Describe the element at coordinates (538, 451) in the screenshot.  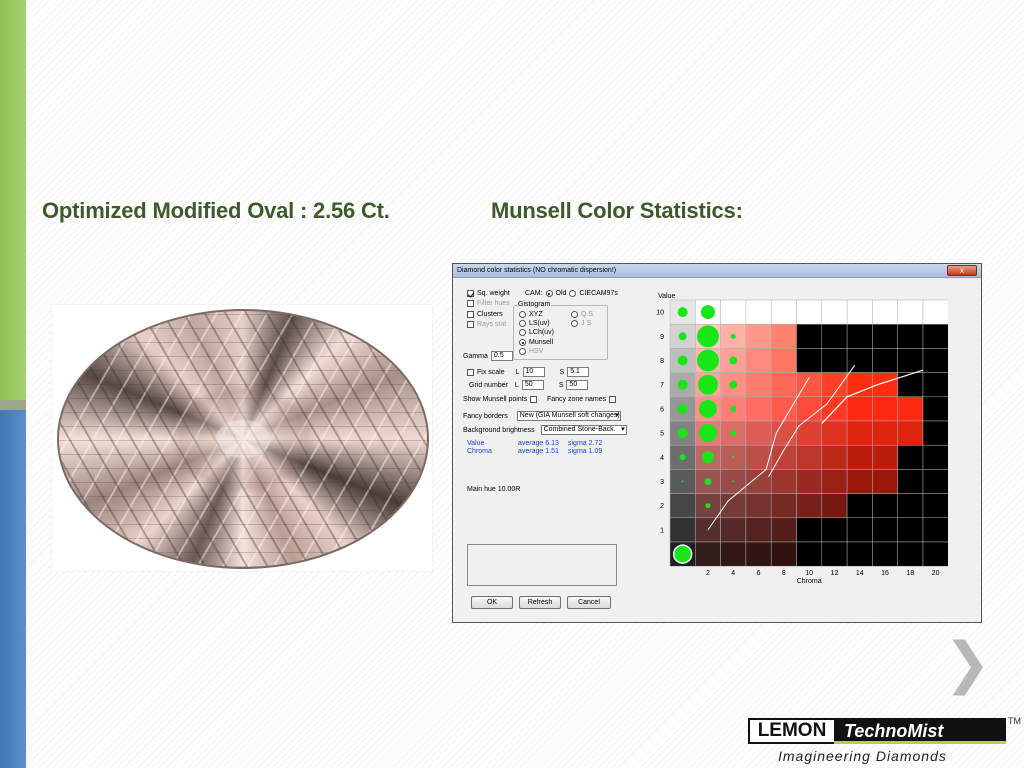
I see `chroma-average: average 1.51` at that location.